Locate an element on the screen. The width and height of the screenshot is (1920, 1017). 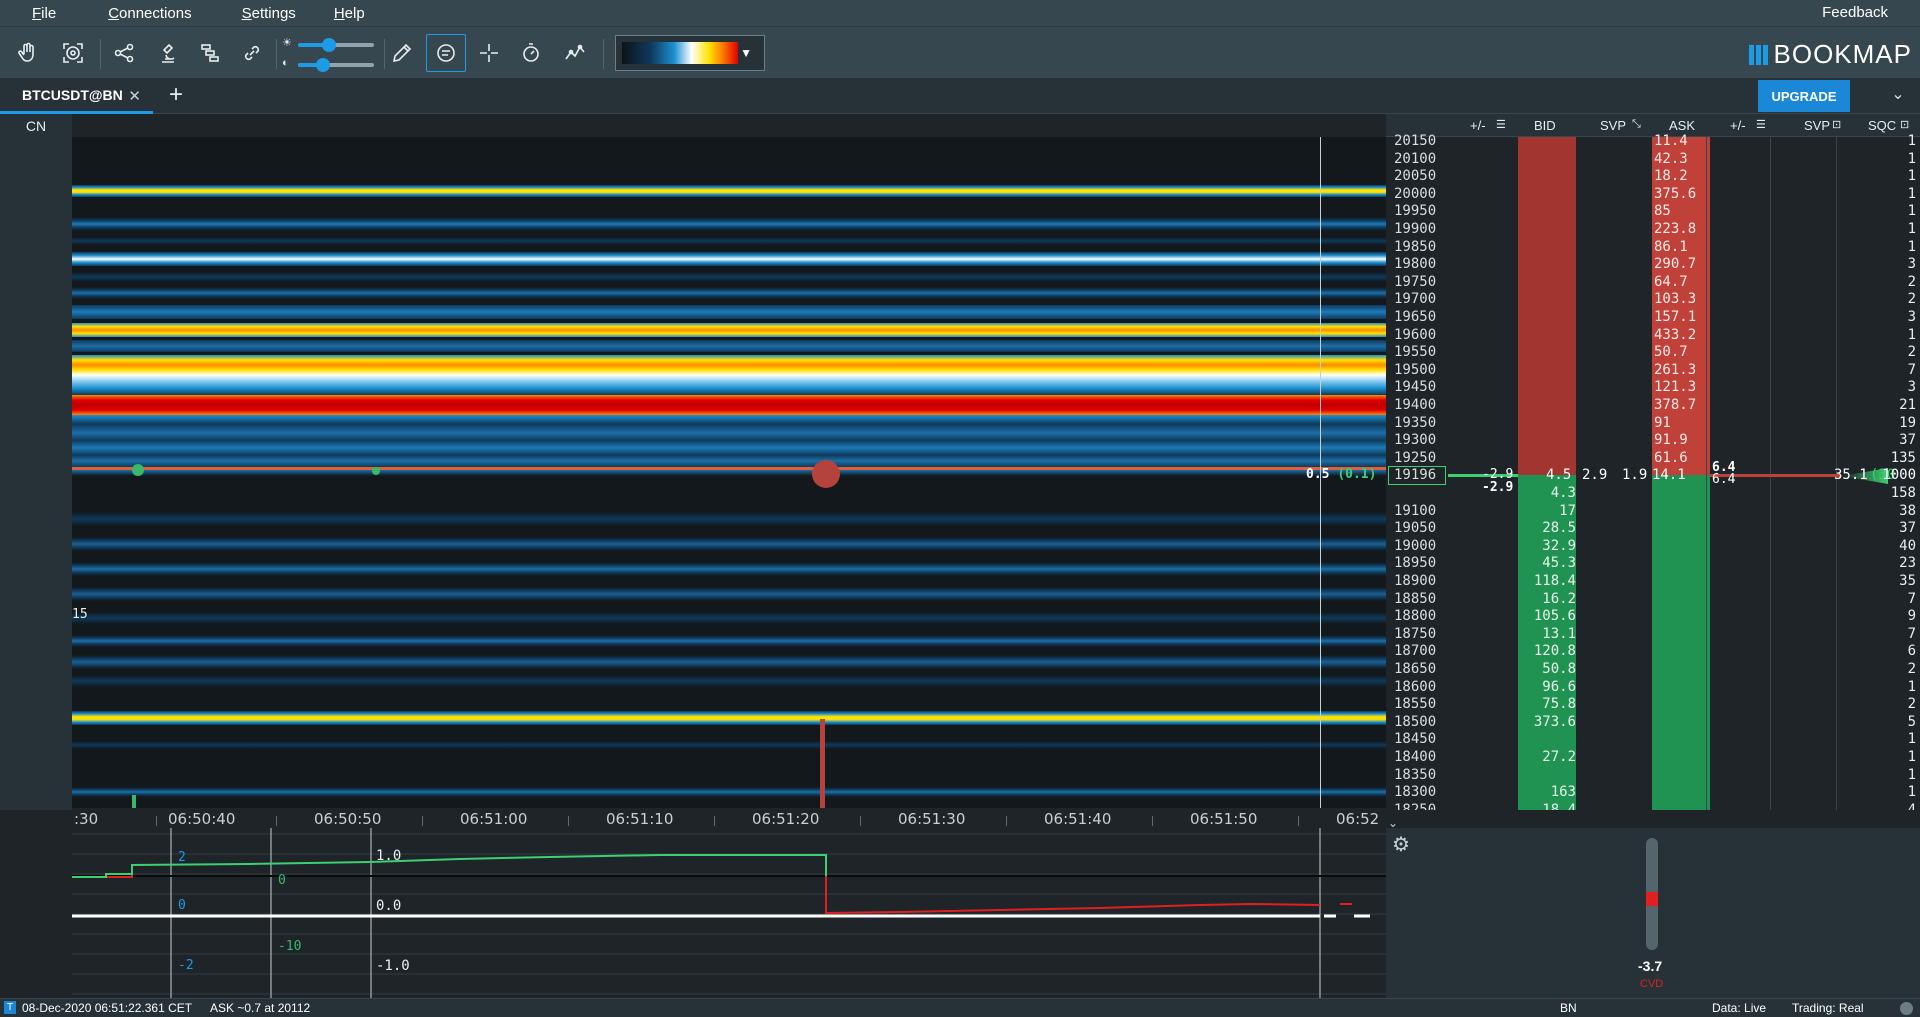
ladder-sqc: 2 is located at coordinates (1911, 704).